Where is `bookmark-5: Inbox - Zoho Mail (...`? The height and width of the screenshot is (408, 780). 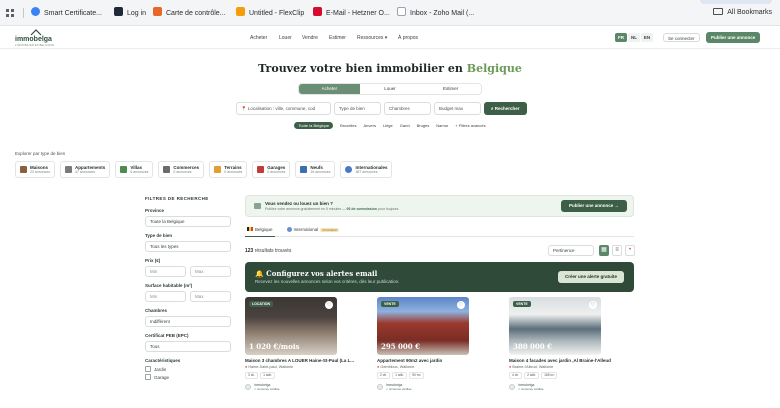 bookmark-5: Inbox - Zoho Mail (... is located at coordinates (435, 13).